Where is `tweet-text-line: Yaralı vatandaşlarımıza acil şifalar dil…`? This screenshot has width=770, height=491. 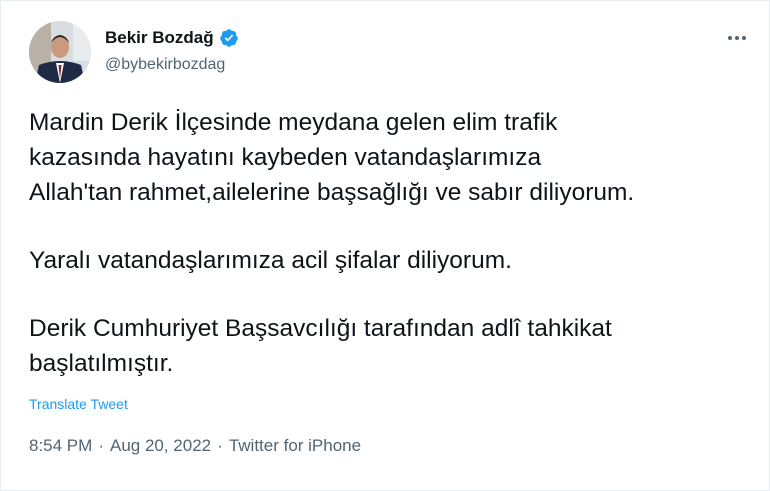
tweet-text-line: Yaralı vatandaşlarımıza acil şifalar dil… is located at coordinates (270, 260).